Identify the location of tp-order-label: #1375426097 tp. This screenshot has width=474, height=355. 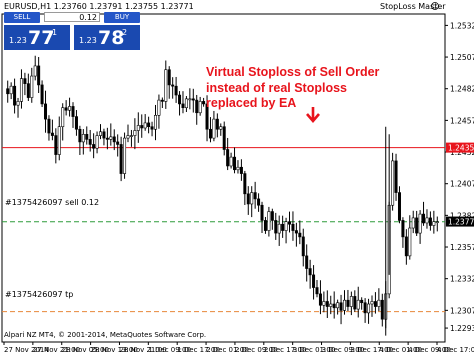
(39, 294).